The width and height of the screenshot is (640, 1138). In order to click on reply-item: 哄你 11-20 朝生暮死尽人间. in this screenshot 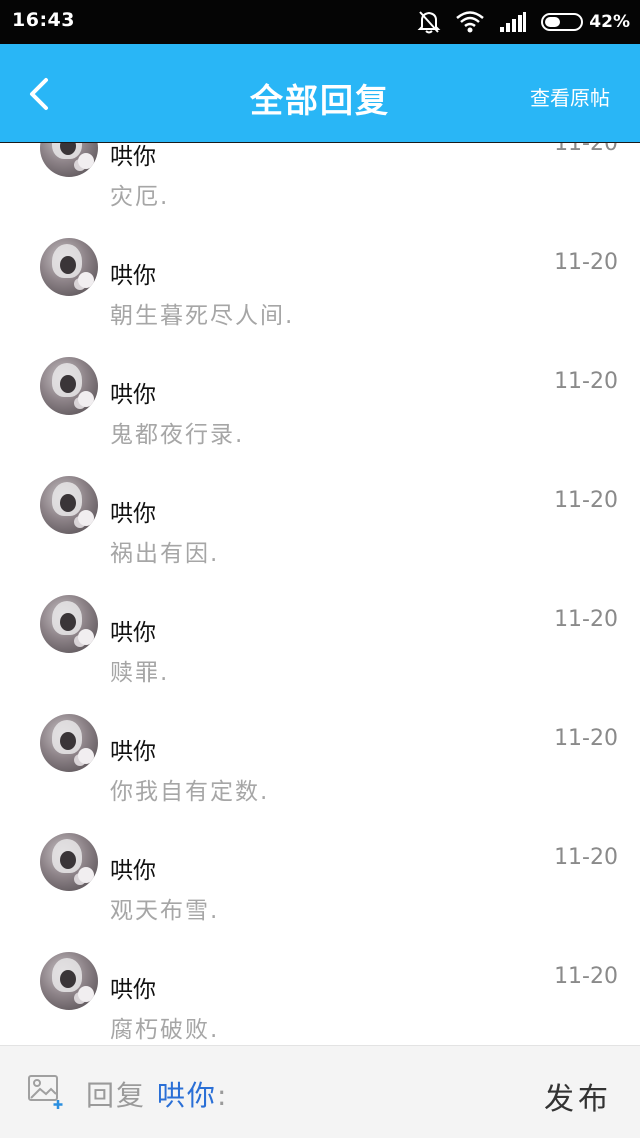, I will do `click(320, 297)`.